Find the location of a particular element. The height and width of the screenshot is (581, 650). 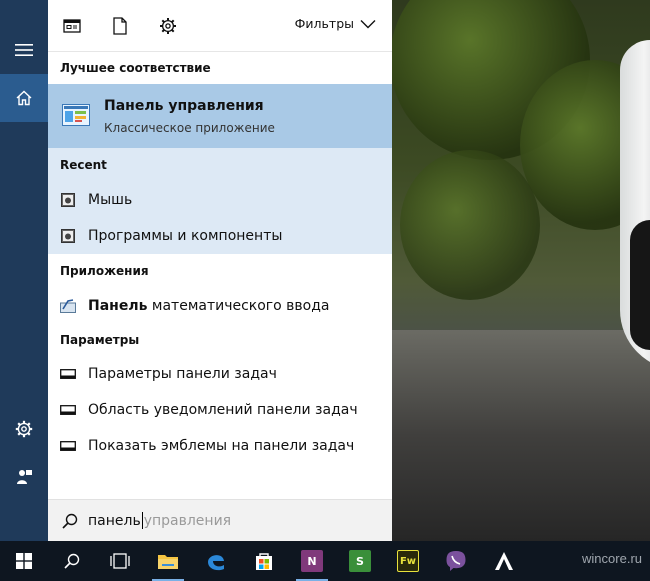

taskbar-app-fireworks: Fw is located at coordinates (408, 561).